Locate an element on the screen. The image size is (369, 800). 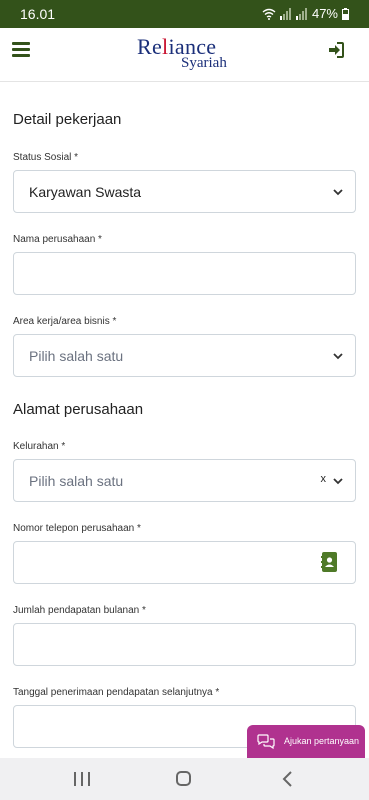
kelurahan-select: Pilih salah satu x is located at coordinates (184, 480).